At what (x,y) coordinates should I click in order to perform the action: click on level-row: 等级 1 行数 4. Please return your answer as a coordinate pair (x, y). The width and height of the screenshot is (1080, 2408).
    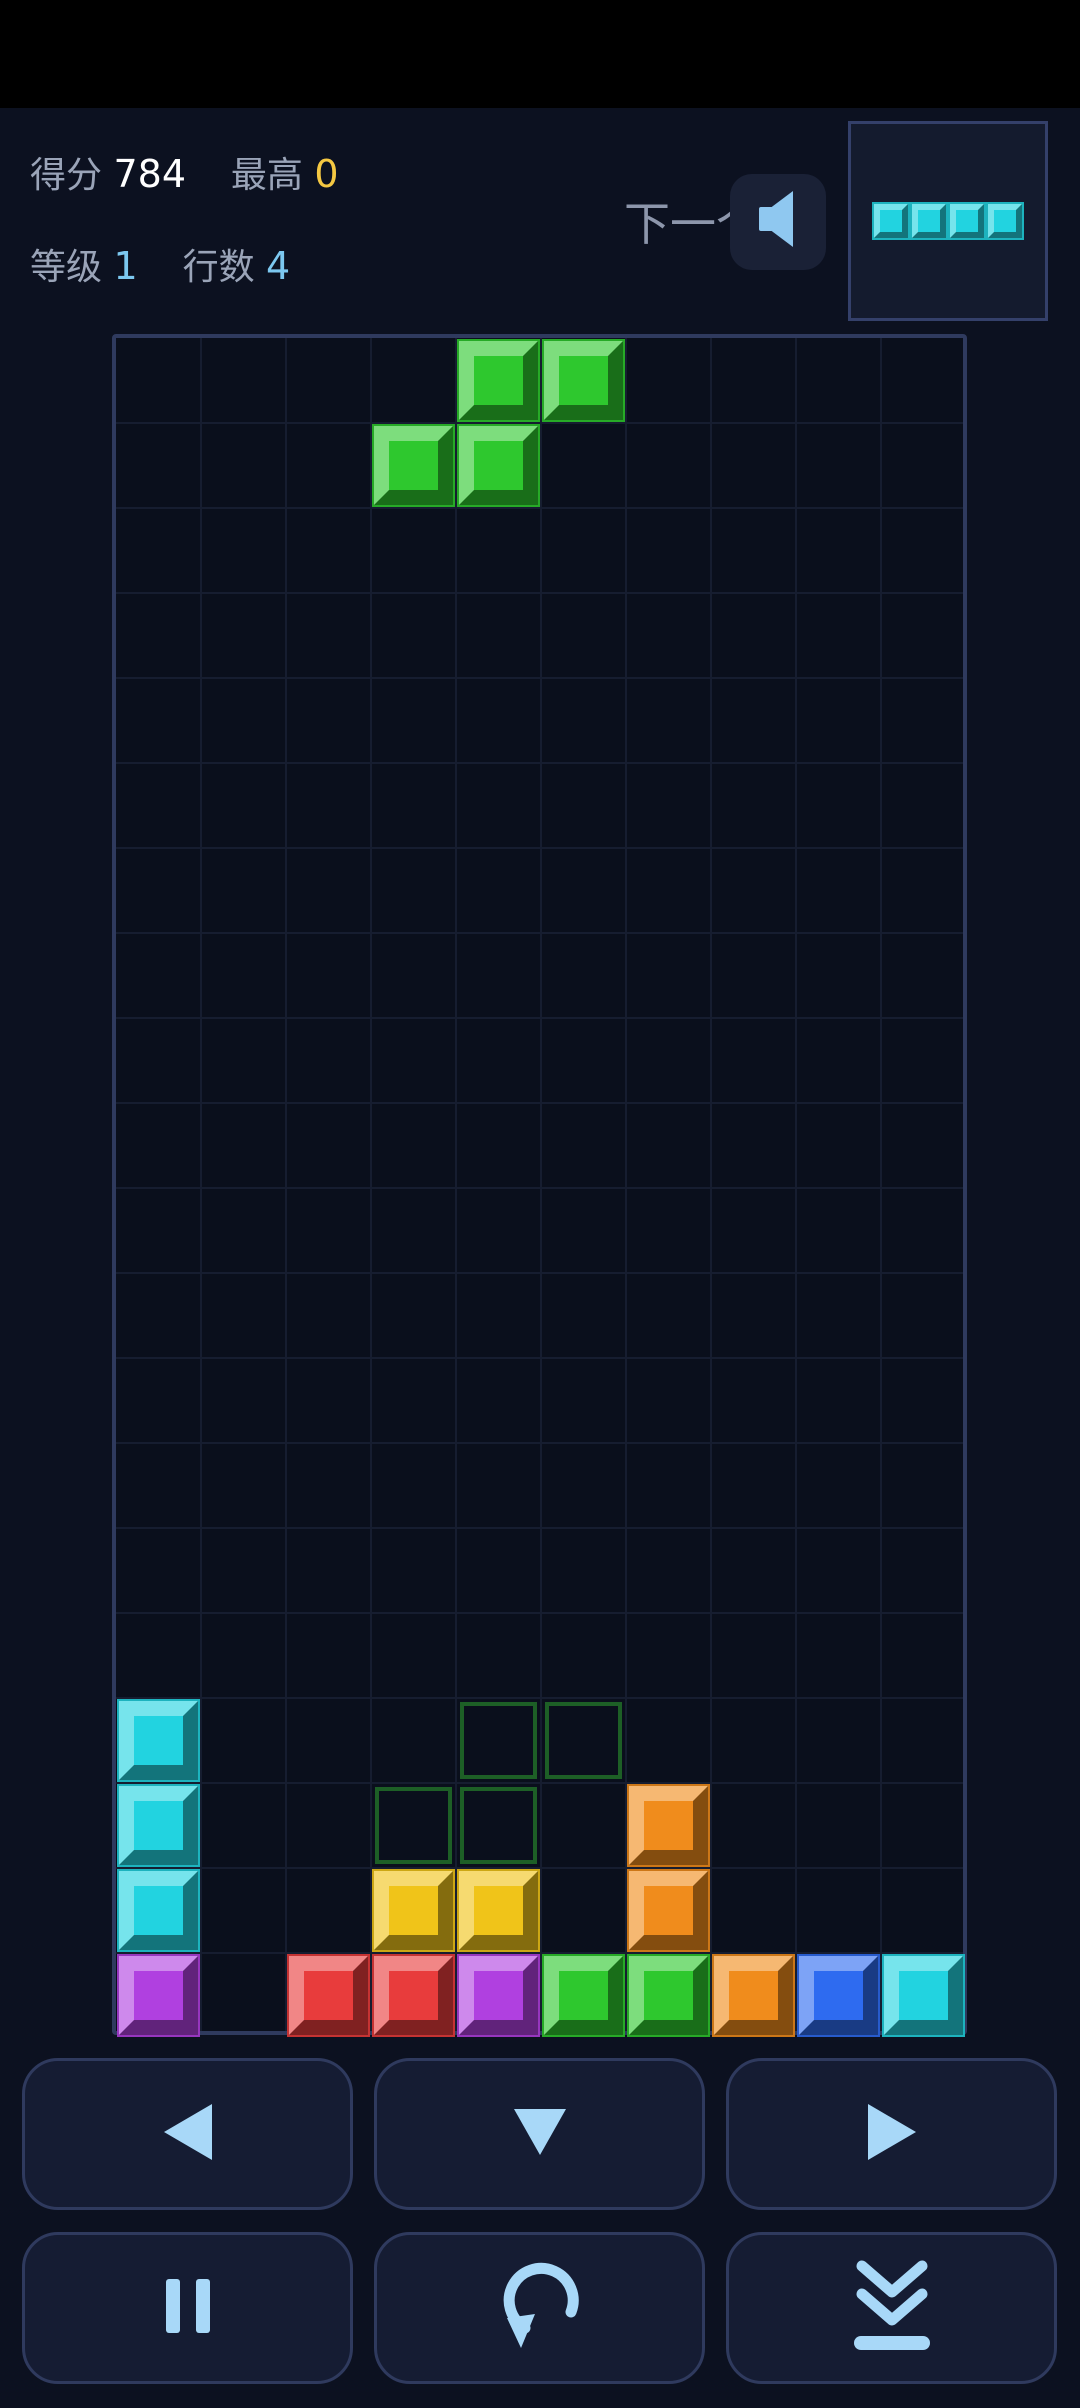
    Looking at the image, I should click on (160, 264).